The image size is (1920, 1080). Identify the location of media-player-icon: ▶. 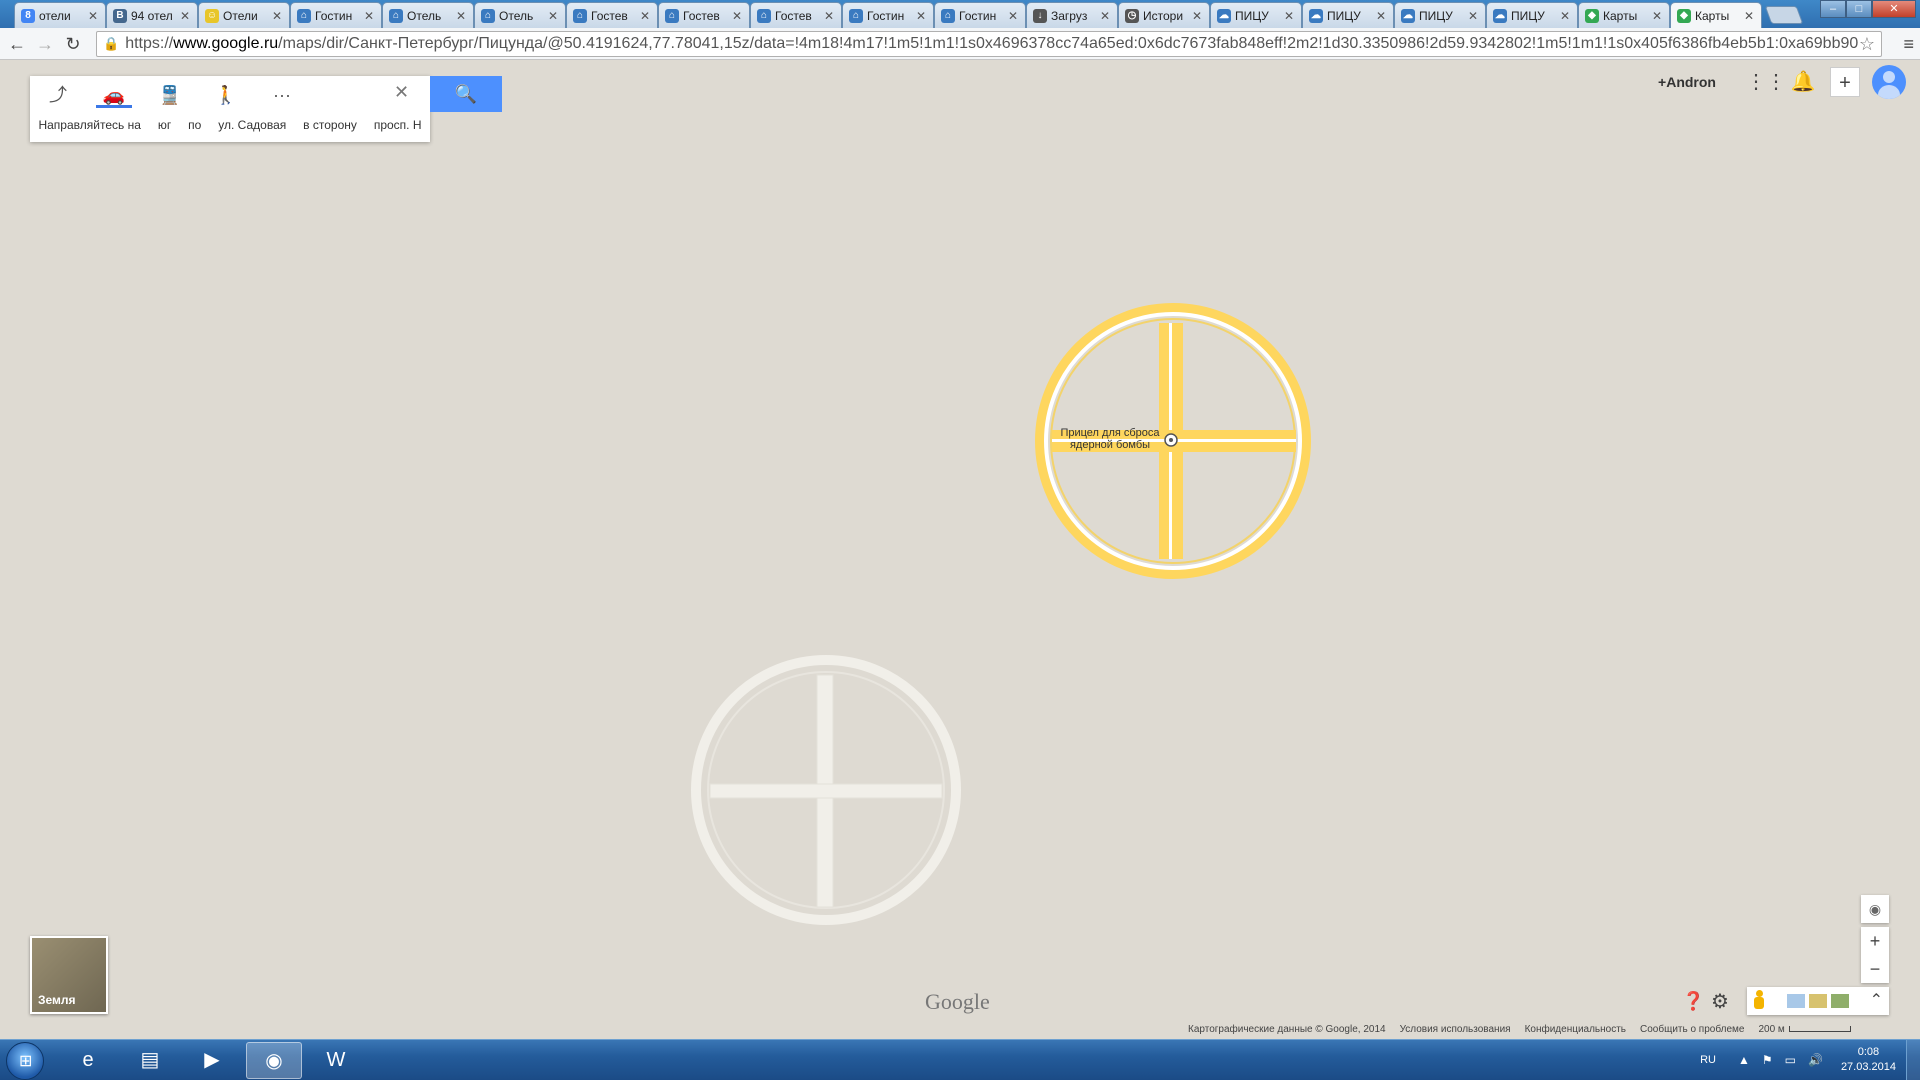
(212, 1060).